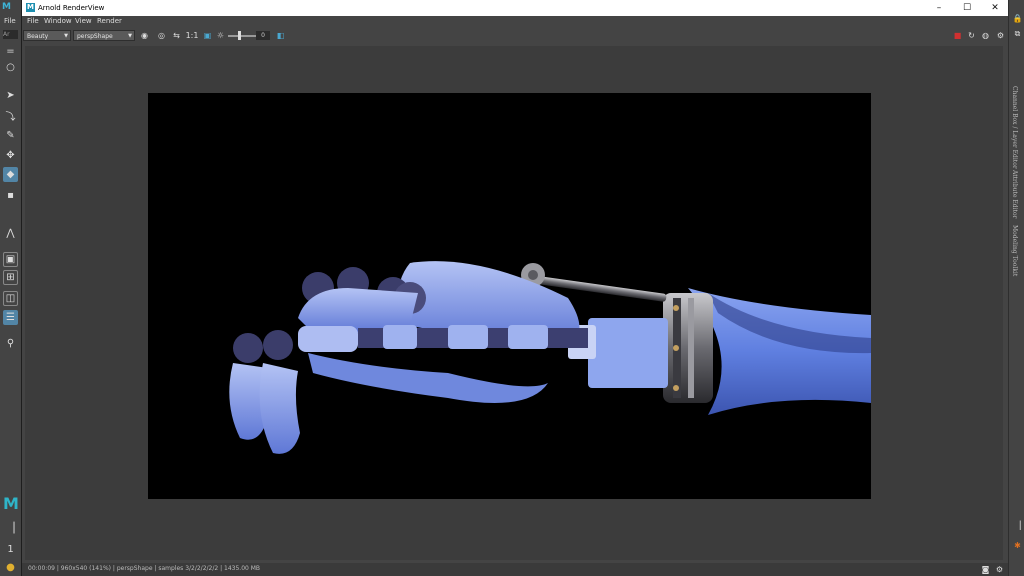 This screenshot has height=576, width=1024. What do you see at coordinates (10, 298) in the screenshot?
I see `two-pane-icon: ◫` at bounding box center [10, 298].